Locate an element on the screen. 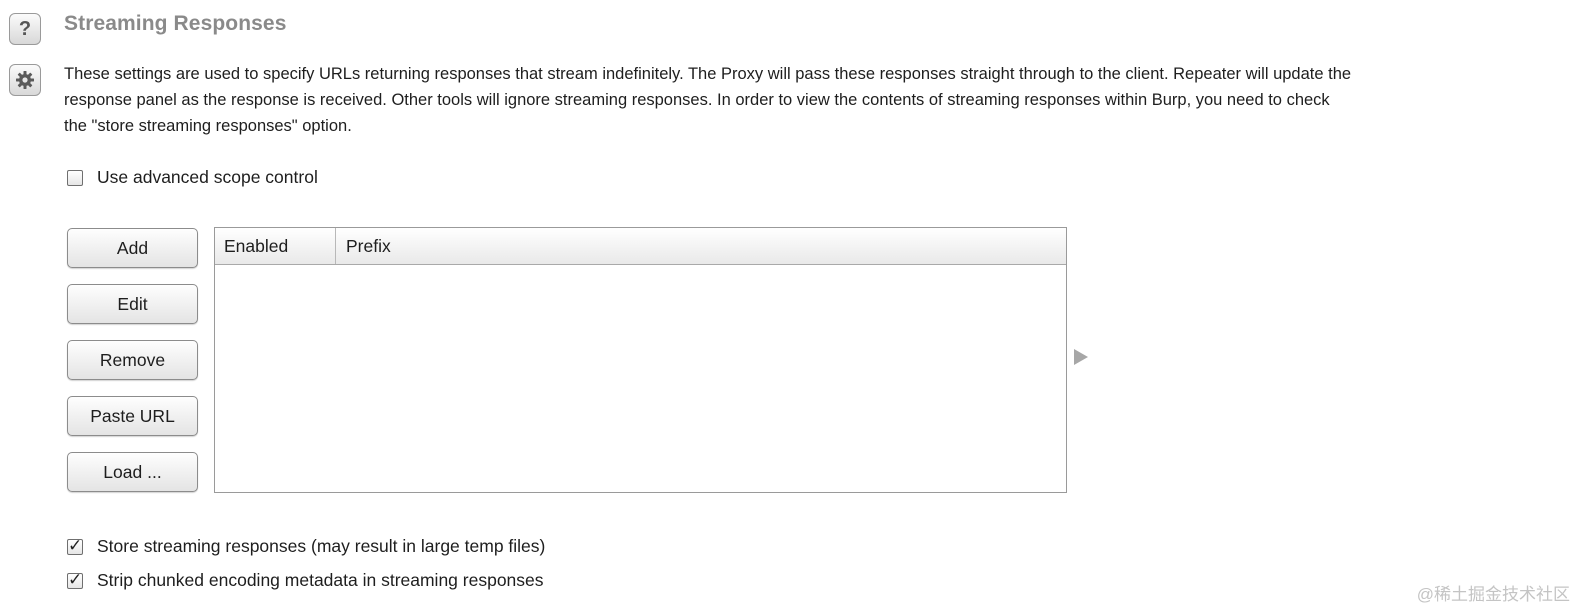 The image size is (1586, 615). table-header: Enabled Prefix is located at coordinates (640, 246).